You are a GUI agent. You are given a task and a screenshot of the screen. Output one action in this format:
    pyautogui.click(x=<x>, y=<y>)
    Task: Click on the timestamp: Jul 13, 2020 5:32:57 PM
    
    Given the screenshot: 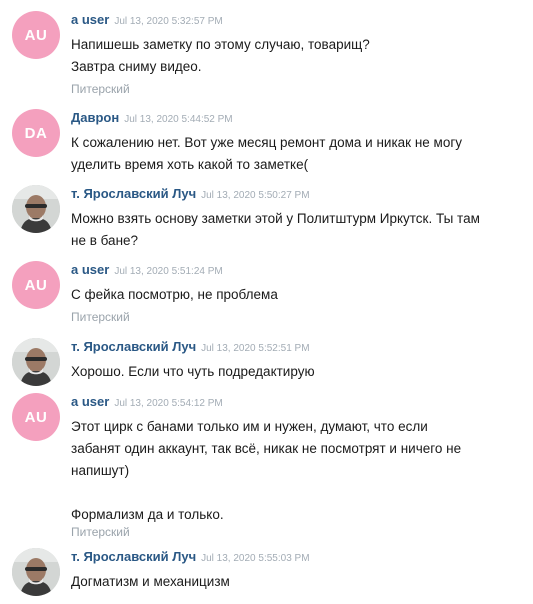 What is the action you would take?
    pyautogui.click(x=168, y=21)
    